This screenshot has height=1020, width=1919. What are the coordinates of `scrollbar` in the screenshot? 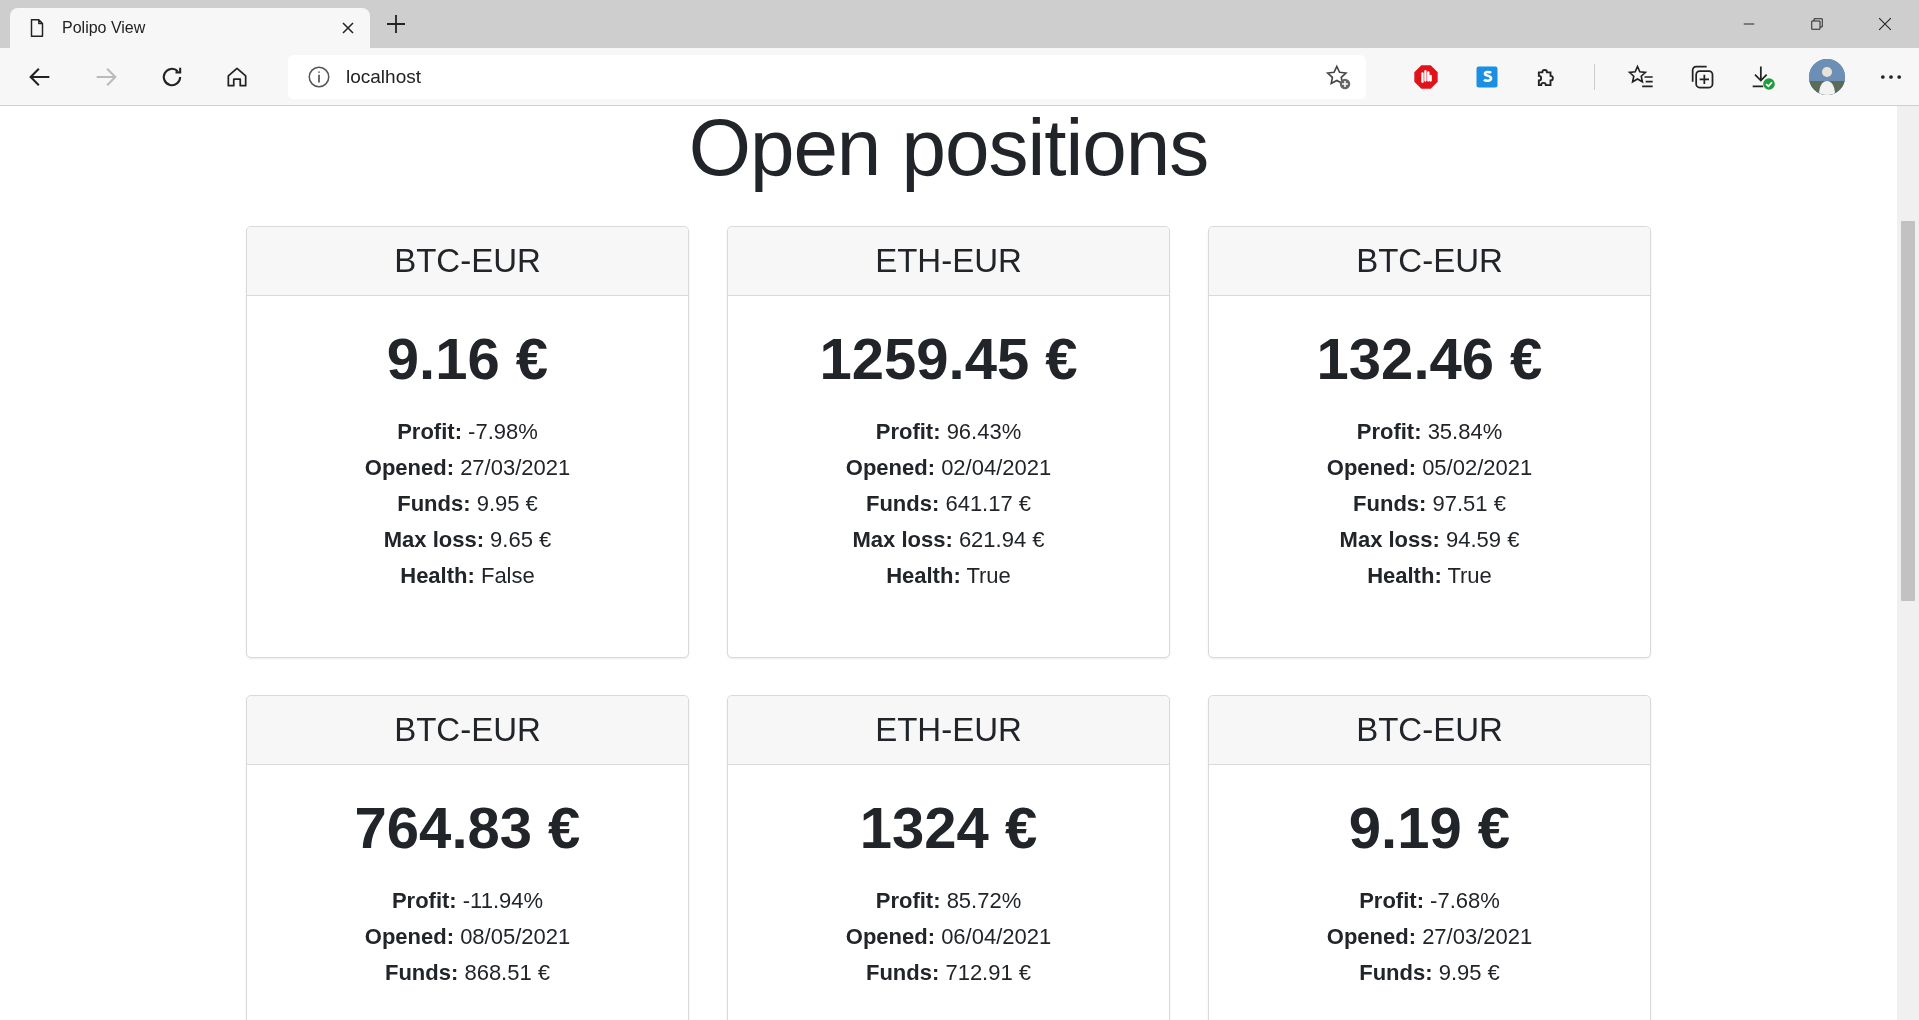 It's located at (1908, 563).